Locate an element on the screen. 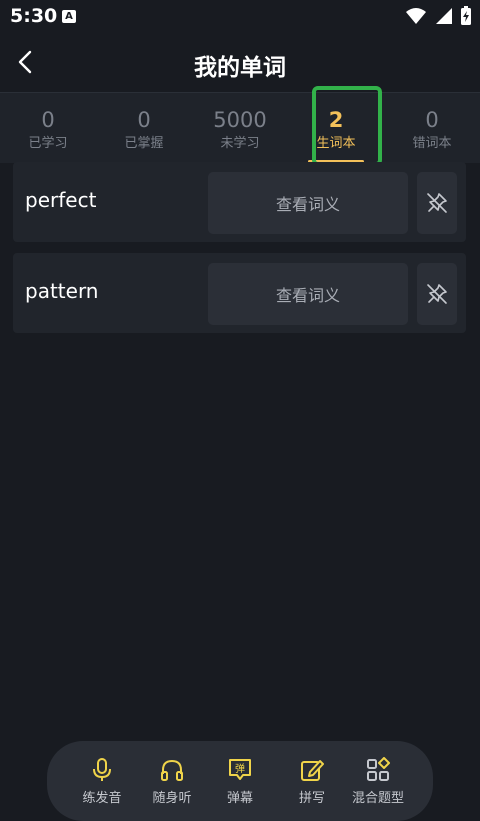  tab-learned: 0 已学习 is located at coordinates (48, 128).